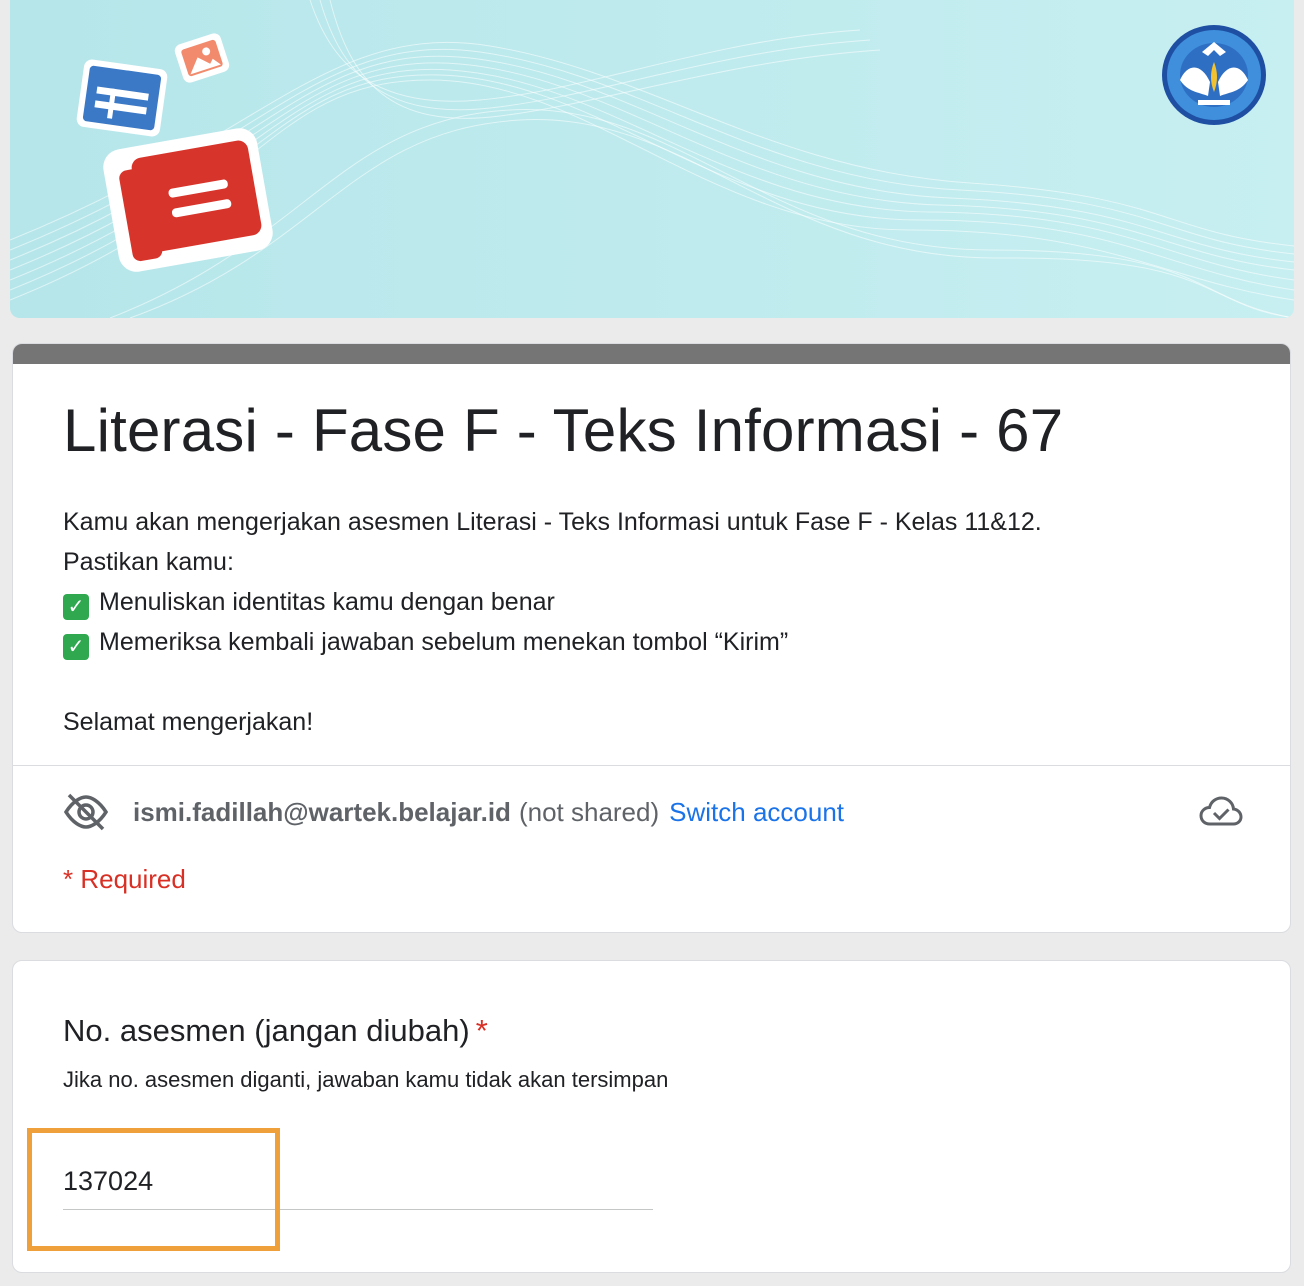 The image size is (1304, 1286). What do you see at coordinates (148, 562) in the screenshot?
I see `description-line: Pastikan kamu:` at bounding box center [148, 562].